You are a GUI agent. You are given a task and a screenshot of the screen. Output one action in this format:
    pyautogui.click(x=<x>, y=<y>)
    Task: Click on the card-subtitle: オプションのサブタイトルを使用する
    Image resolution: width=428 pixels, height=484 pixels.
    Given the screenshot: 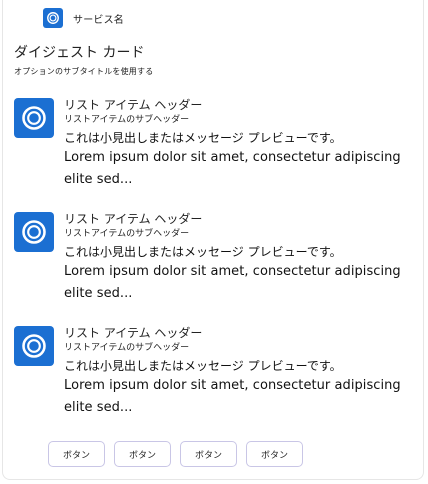 What is the action you would take?
    pyautogui.click(x=84, y=71)
    